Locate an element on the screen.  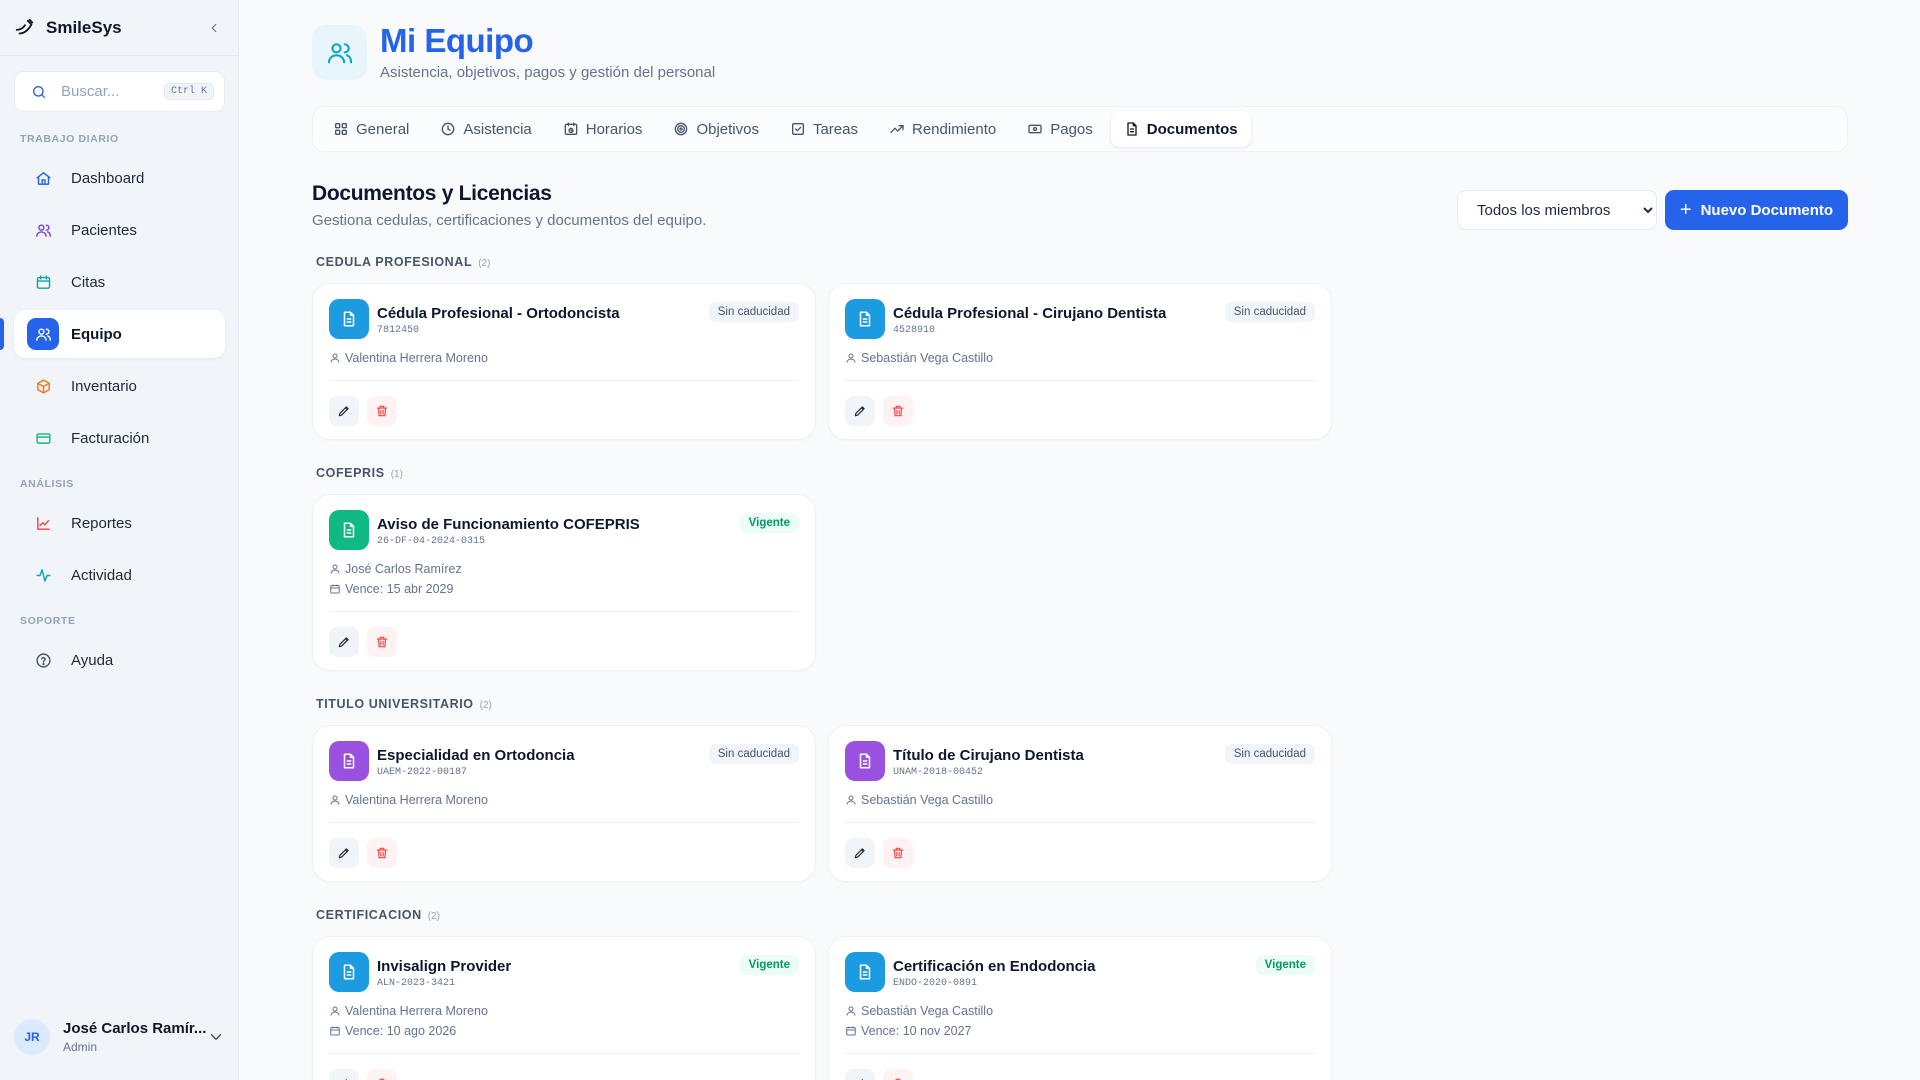
new-document-button: + Nuevo Documento is located at coordinates (1756, 210).